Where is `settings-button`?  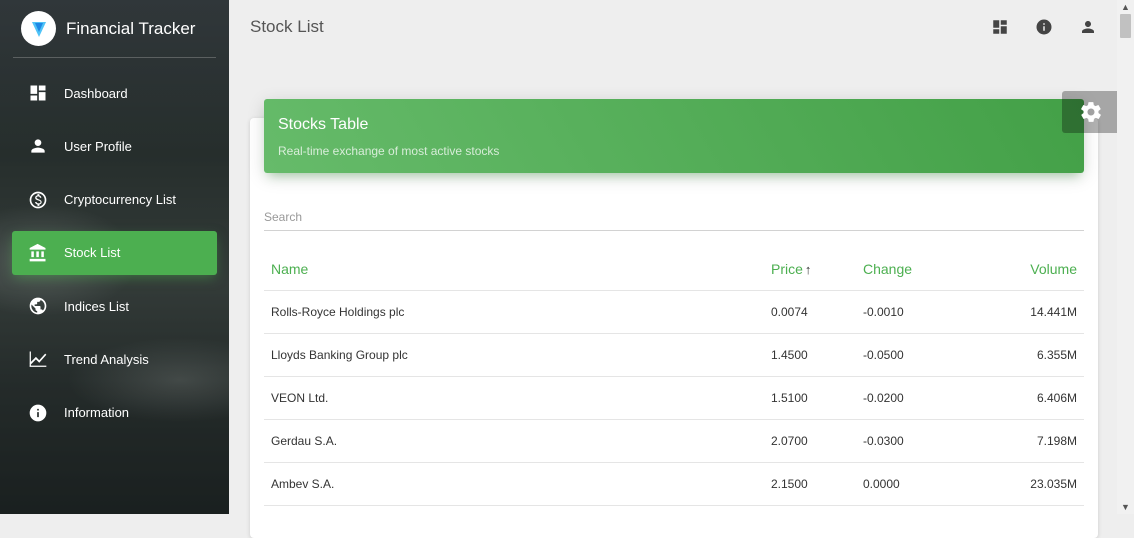
settings-button is located at coordinates (1090, 112).